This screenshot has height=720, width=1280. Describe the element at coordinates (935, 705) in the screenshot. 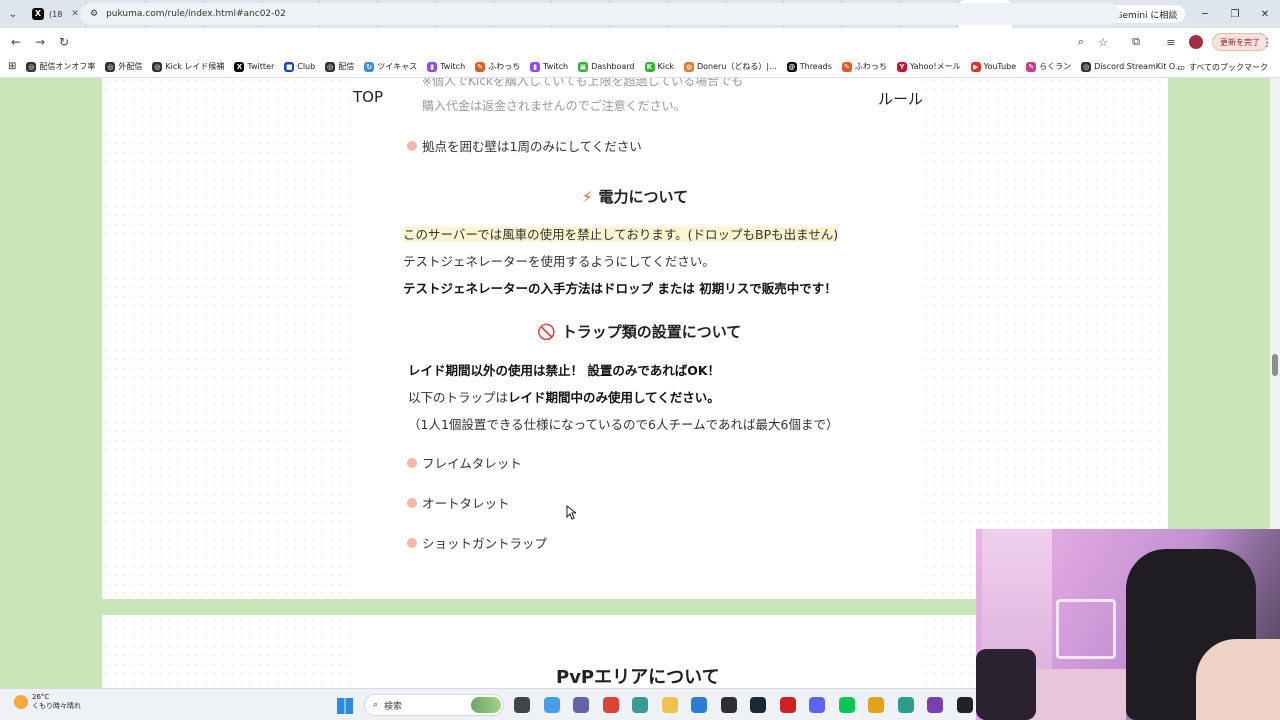

I see `streamdeck-icon` at that location.